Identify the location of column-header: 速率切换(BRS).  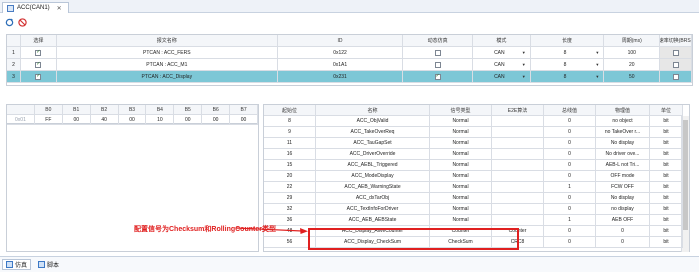
(676, 41).